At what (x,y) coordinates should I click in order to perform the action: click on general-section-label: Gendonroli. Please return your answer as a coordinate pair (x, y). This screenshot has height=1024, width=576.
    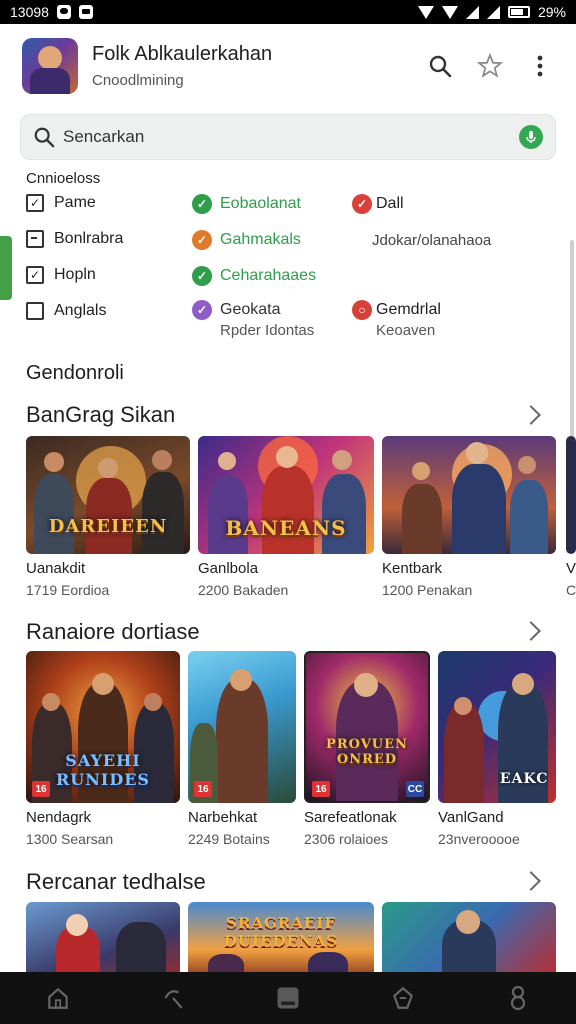
    Looking at the image, I should click on (75, 373).